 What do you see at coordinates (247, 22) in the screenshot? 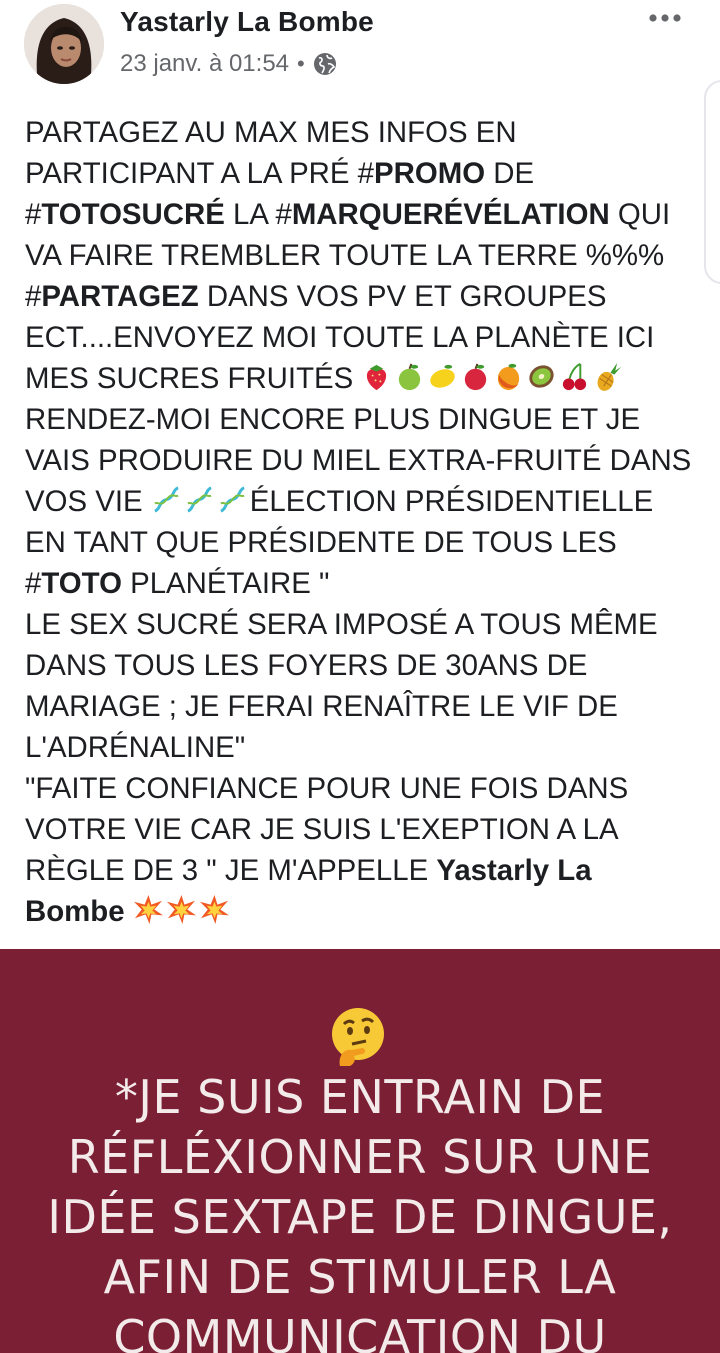
I see `author-name: Yastarly La Bombe` at bounding box center [247, 22].